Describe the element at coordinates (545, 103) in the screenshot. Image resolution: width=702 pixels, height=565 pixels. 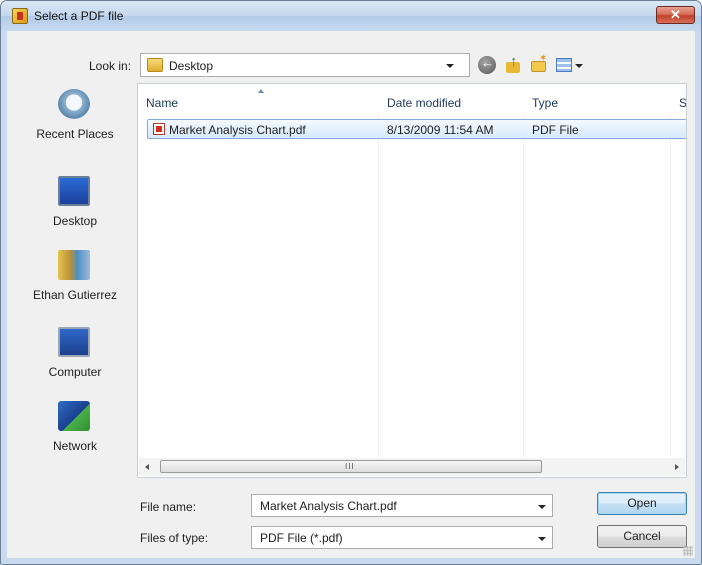
I see `column-header-type: Type` at that location.